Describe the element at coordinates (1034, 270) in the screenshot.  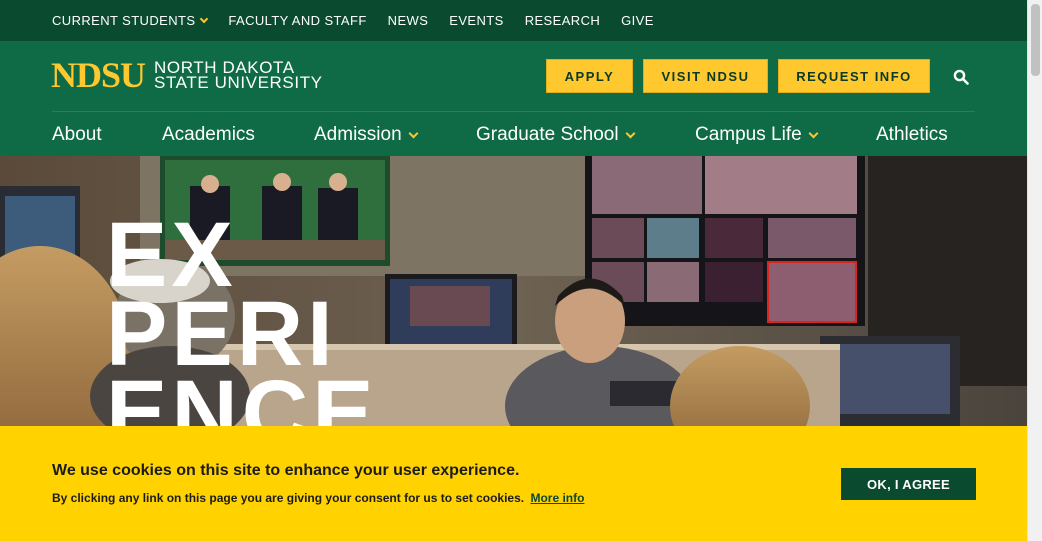
I see `vertical-scrollbar` at that location.